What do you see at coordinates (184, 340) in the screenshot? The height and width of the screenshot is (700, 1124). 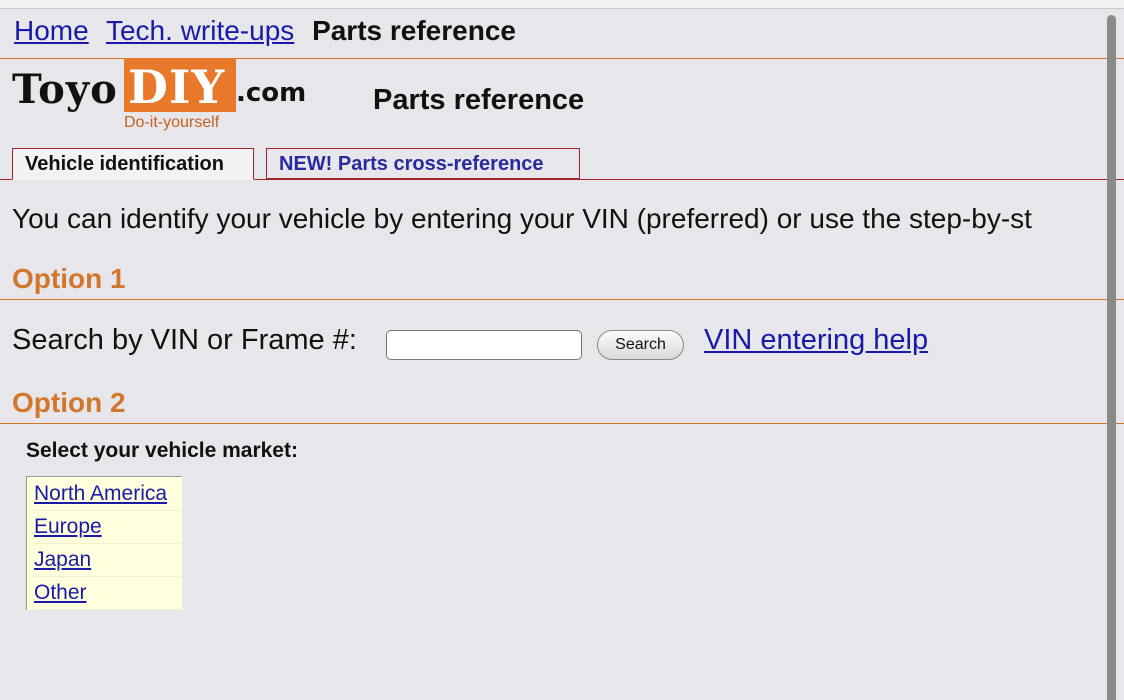 I see `vin-search-label: Search by VIN or Frame #:` at bounding box center [184, 340].